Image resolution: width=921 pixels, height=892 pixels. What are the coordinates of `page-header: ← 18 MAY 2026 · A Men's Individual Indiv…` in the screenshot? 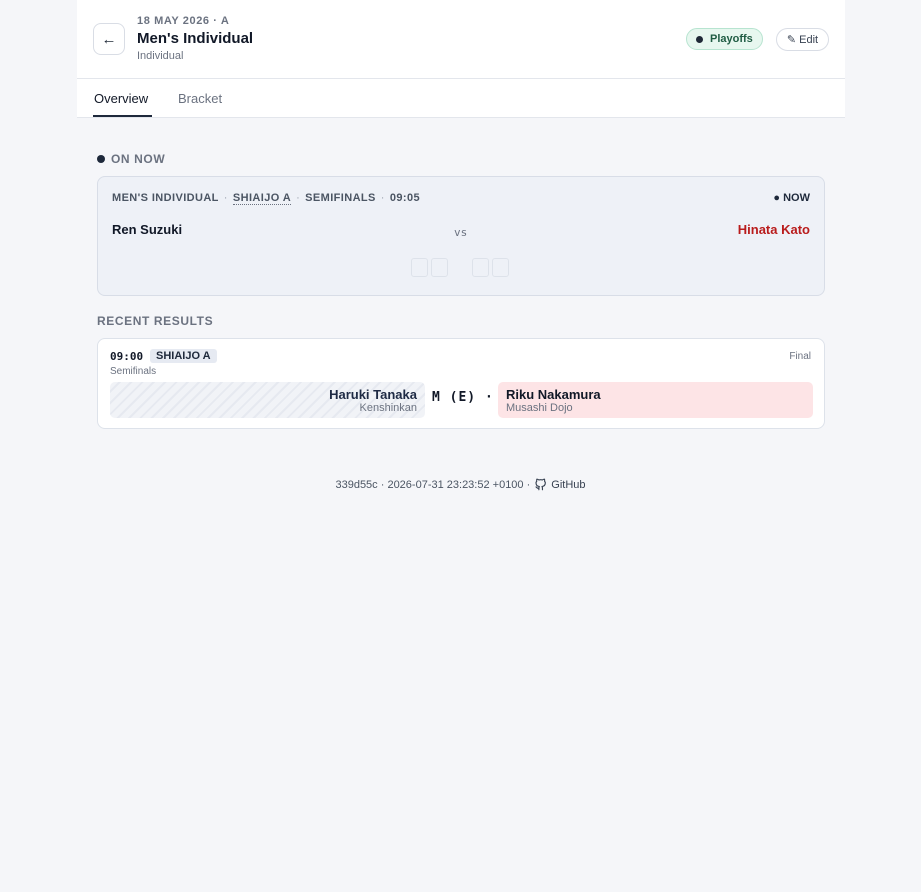 It's located at (461, 39).